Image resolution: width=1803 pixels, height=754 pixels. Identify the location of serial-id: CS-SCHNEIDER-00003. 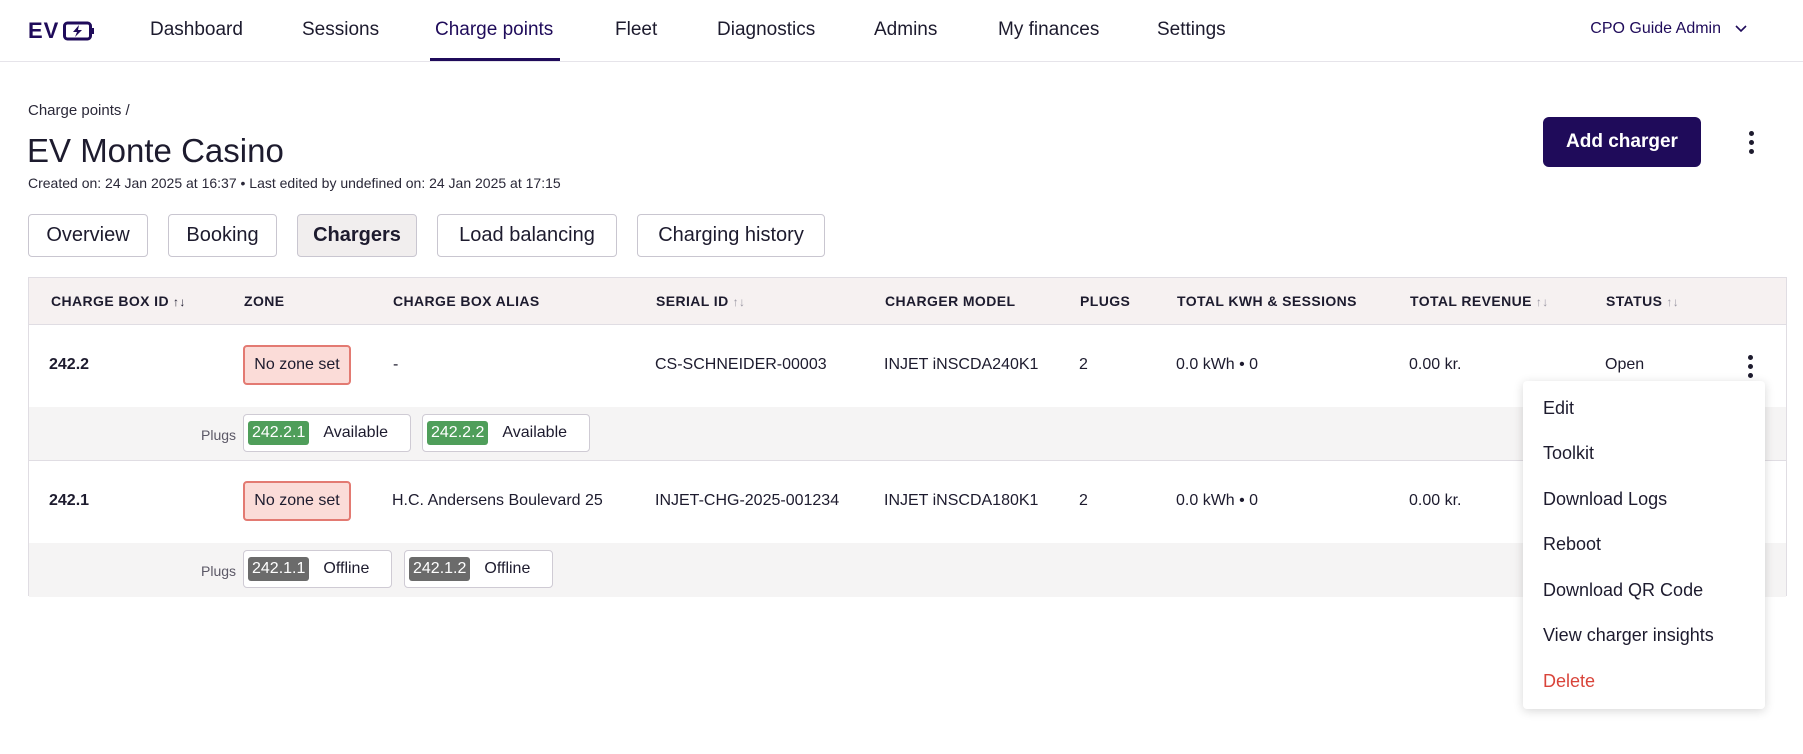
(741, 364).